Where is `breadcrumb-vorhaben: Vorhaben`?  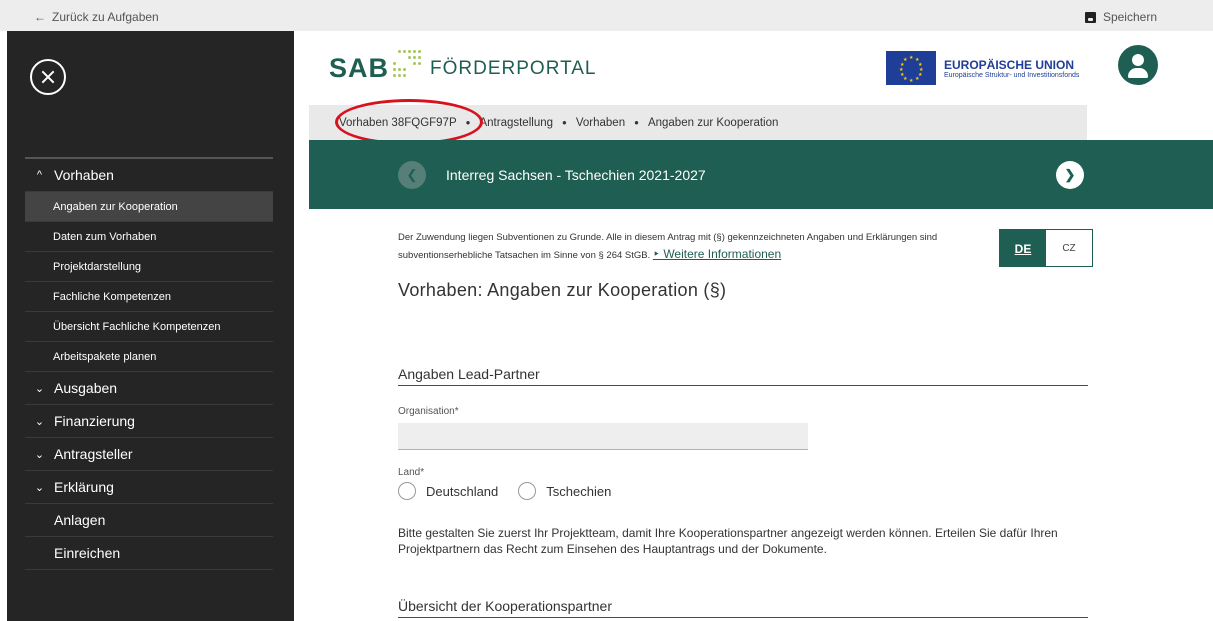
breadcrumb-vorhaben: Vorhaben is located at coordinates (600, 123).